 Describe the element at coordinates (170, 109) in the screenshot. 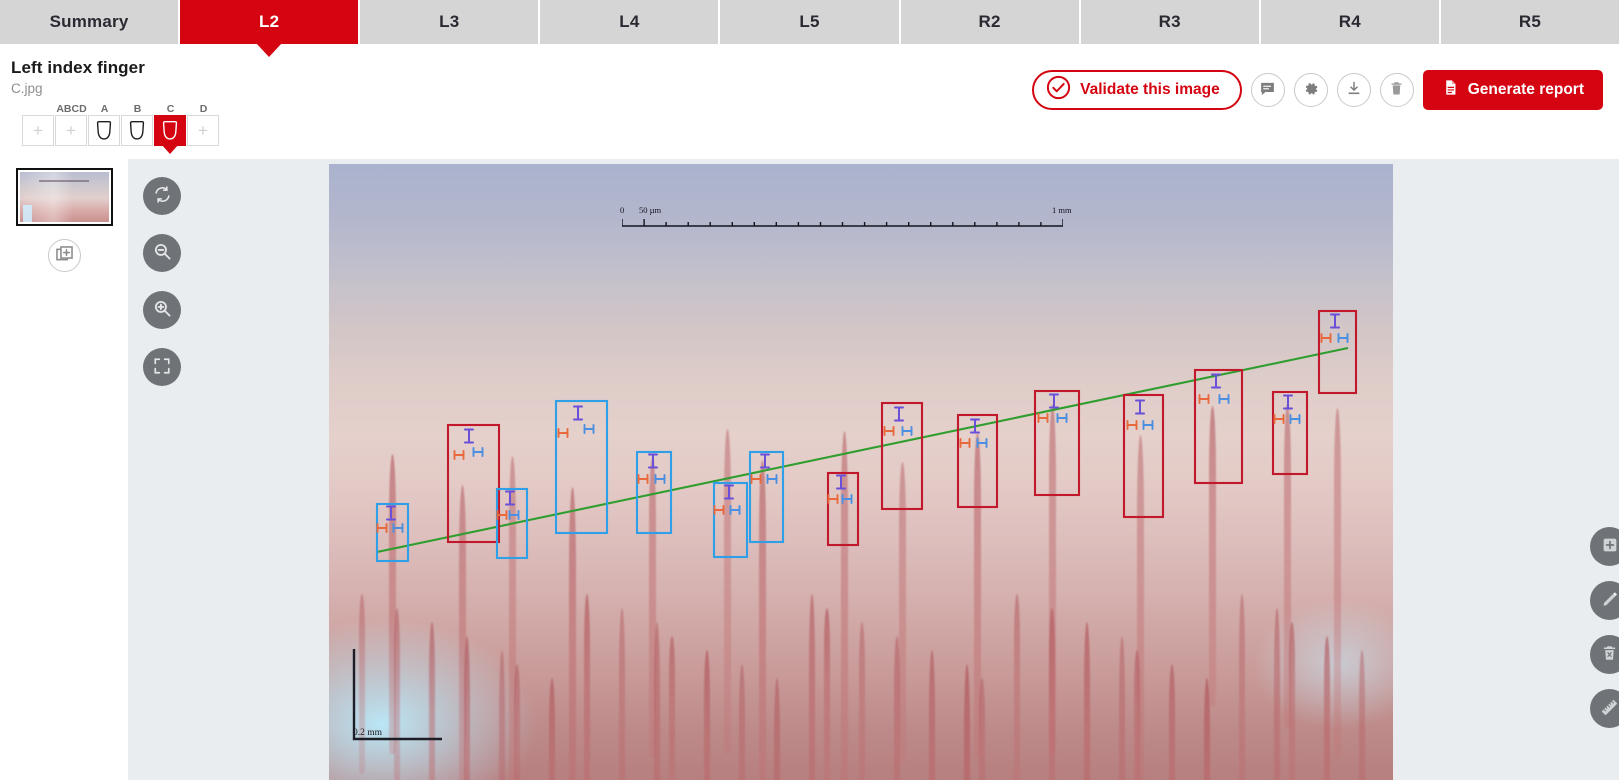

I see `abcd-column-label: C` at that location.